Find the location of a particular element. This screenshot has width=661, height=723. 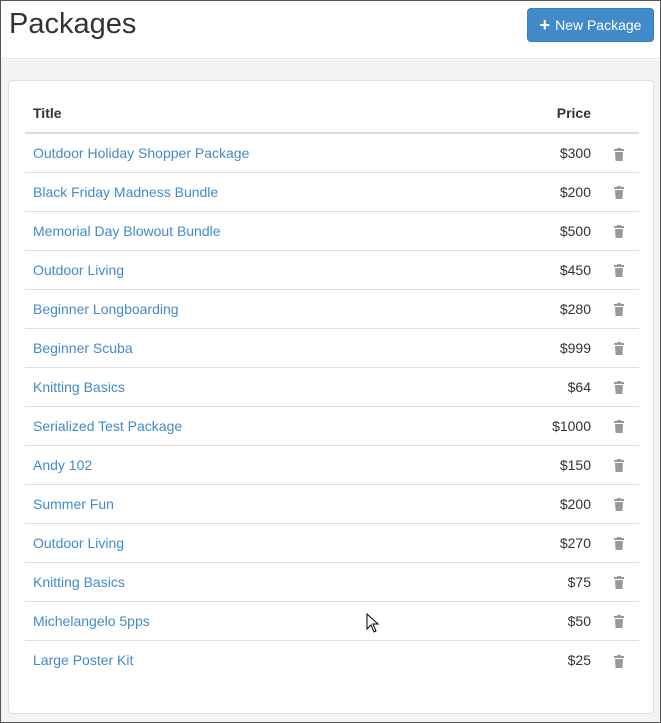

package-price: $280 is located at coordinates (549, 308).